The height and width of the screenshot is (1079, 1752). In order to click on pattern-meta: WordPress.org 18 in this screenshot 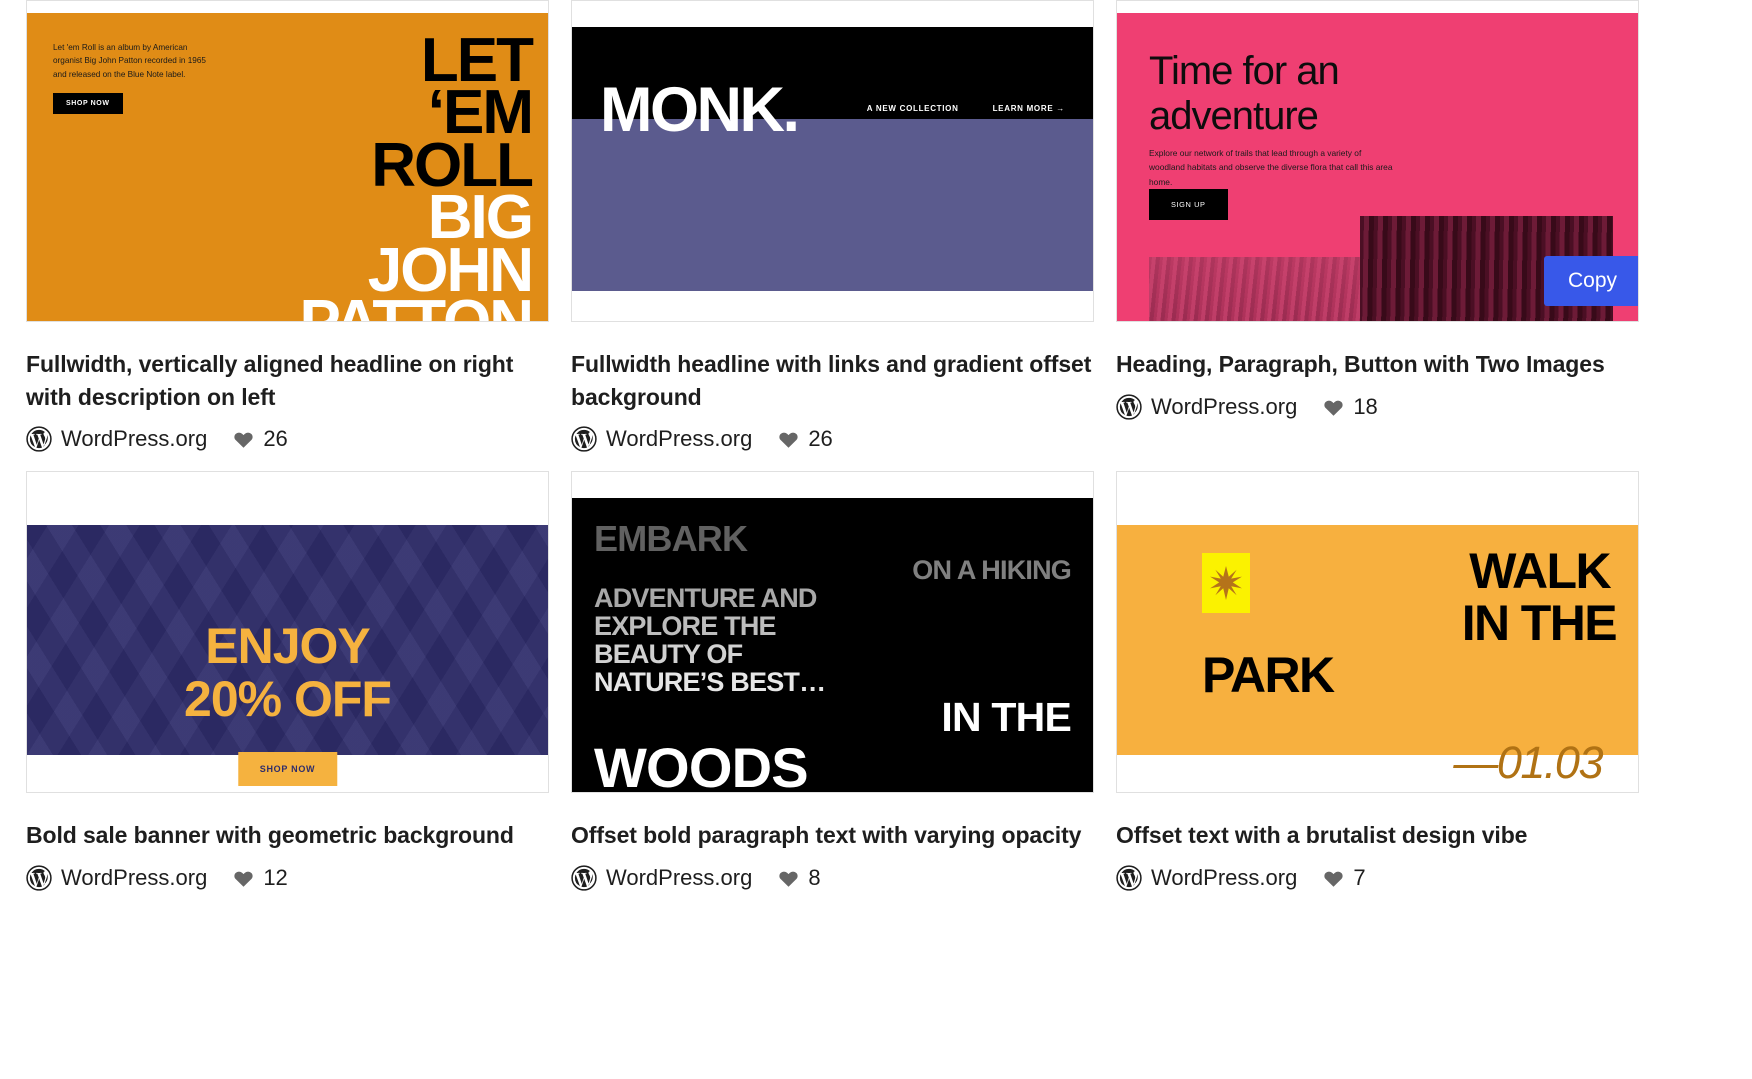, I will do `click(1377, 407)`.